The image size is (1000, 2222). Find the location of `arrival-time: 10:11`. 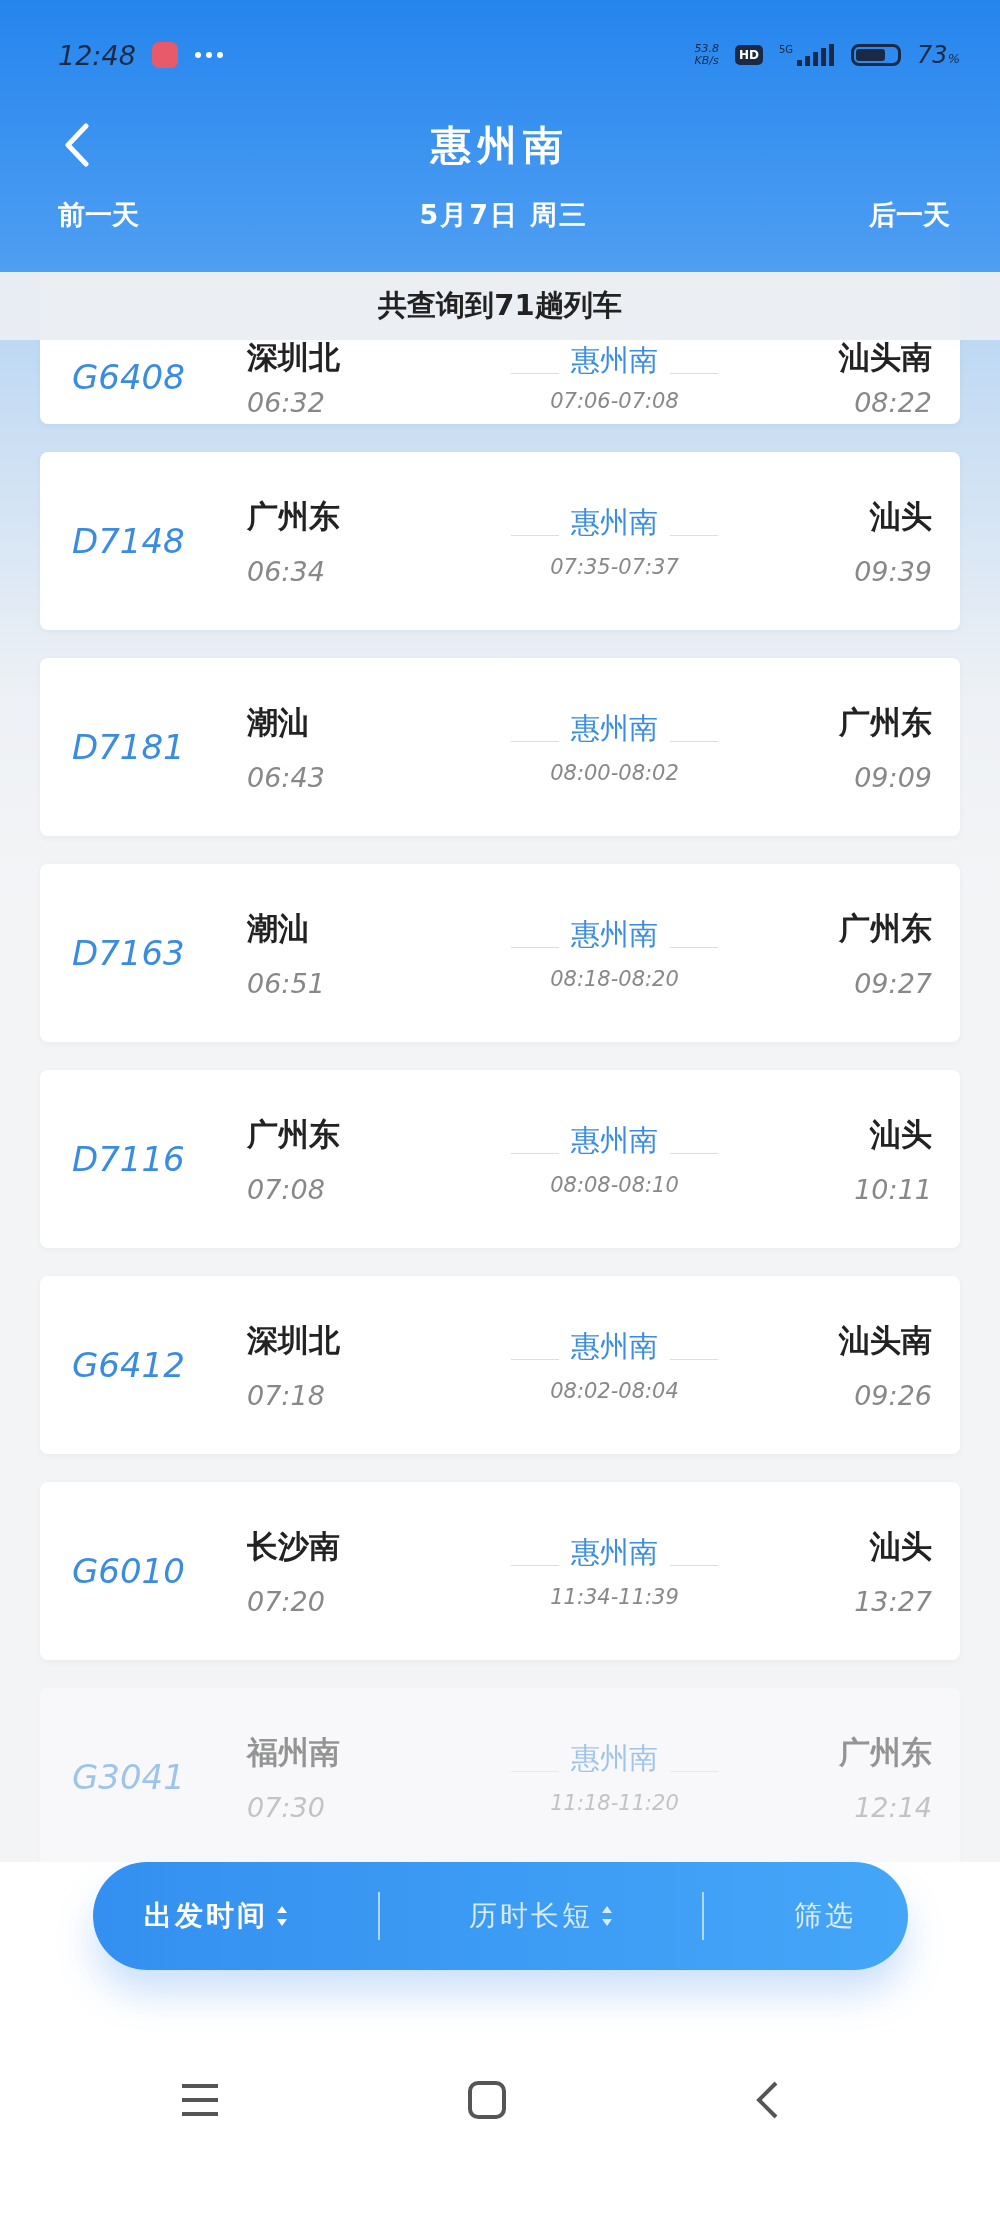

arrival-time: 10:11 is located at coordinates (893, 1189).